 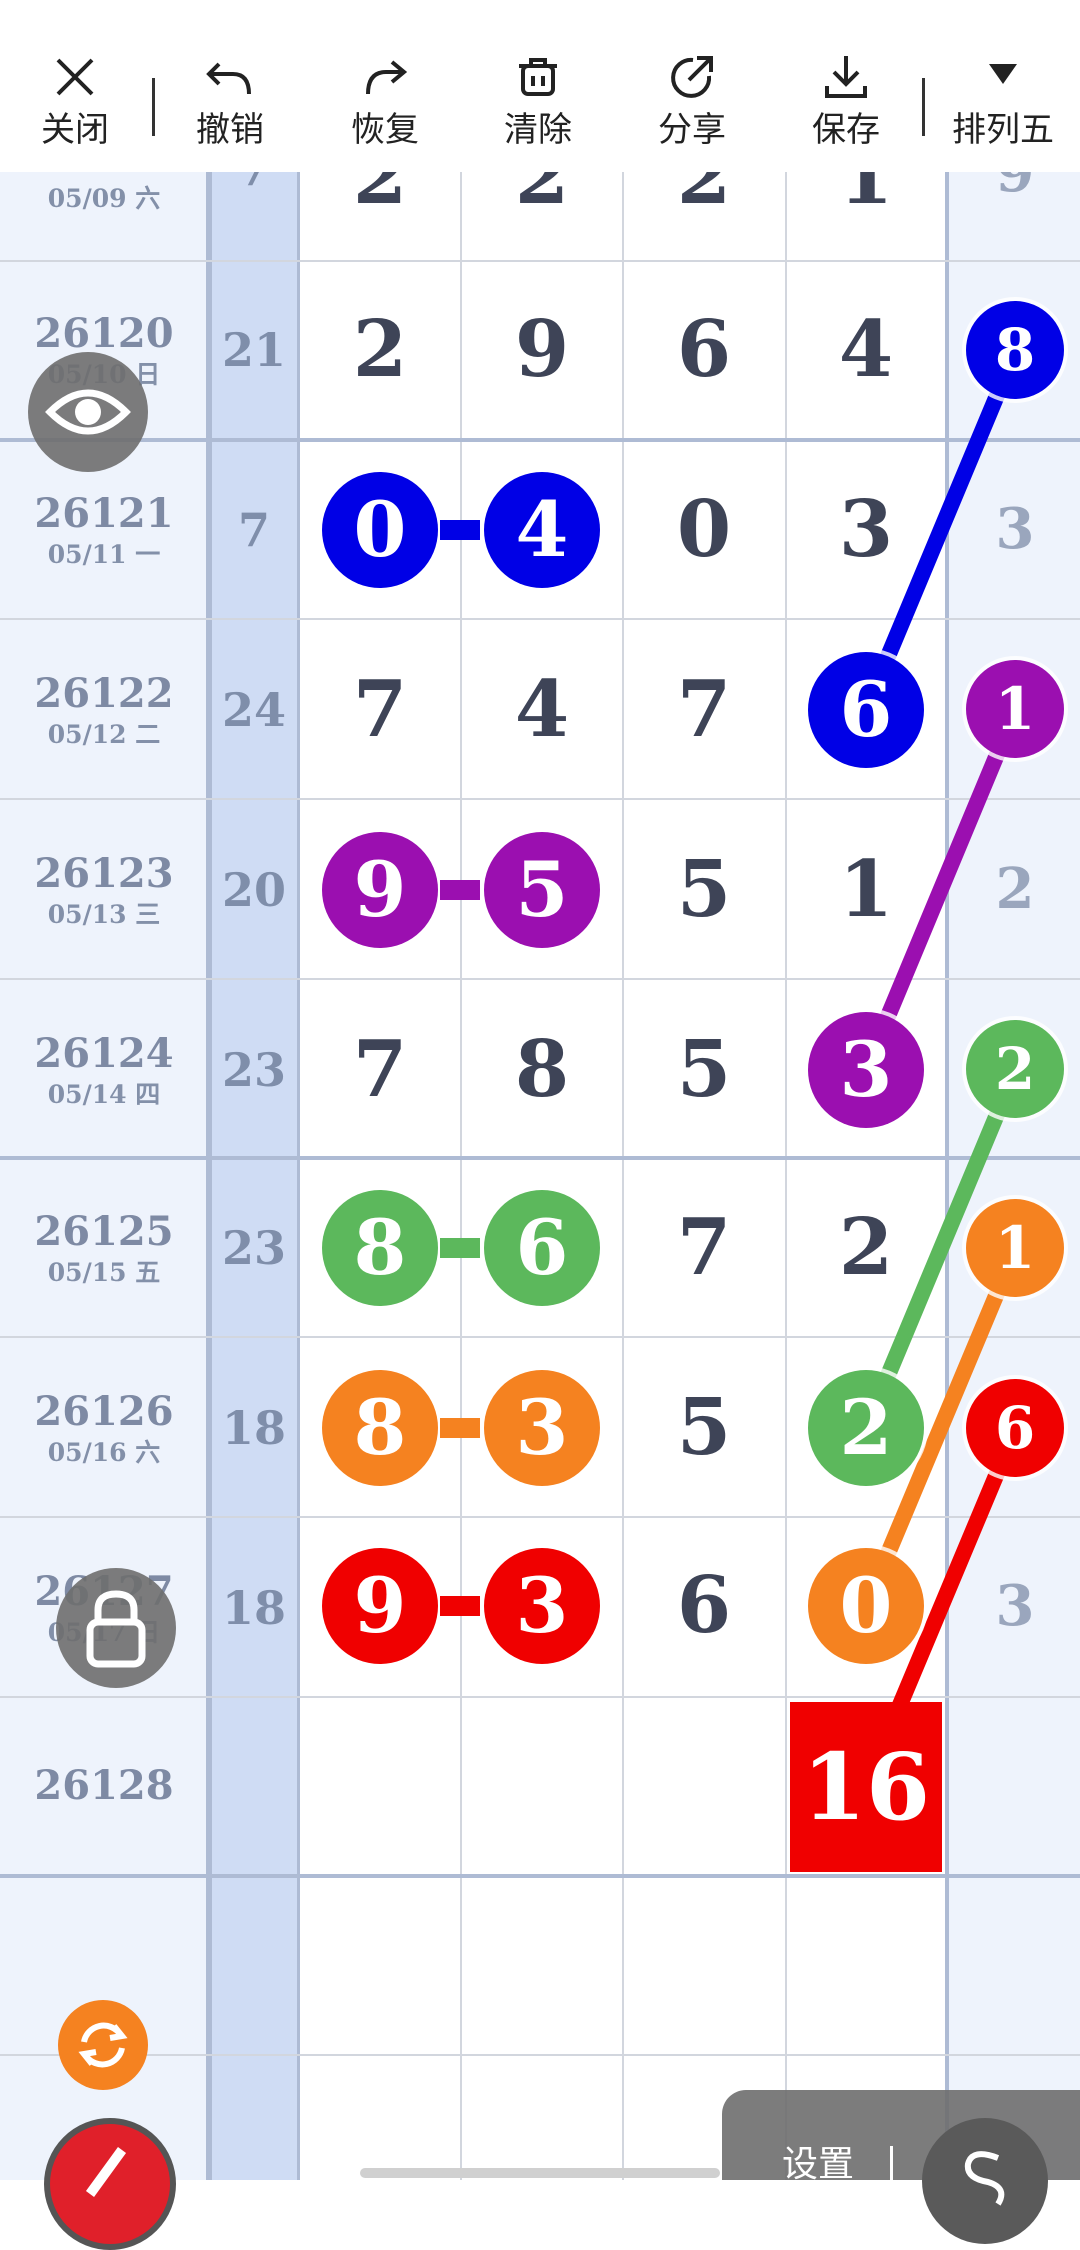 What do you see at coordinates (704, 1605) in the screenshot?
I see `digit-cell: 6` at bounding box center [704, 1605].